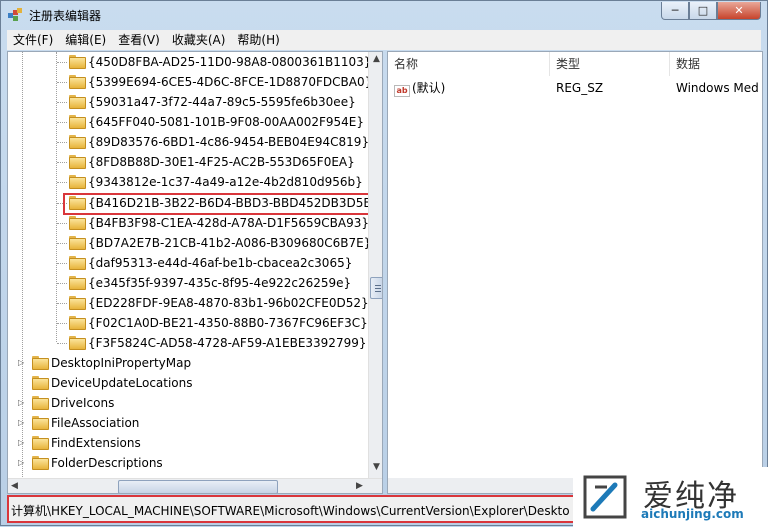 The height and width of the screenshot is (527, 768). What do you see at coordinates (204, 263) in the screenshot?
I see `tree-item-guid: {daf95313-e44d-46af-be1b-cbacea2c3065}` at bounding box center [204, 263].